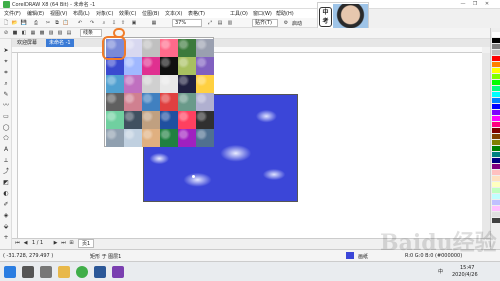 Image resolution: width=500 pixels, height=281 pixels. I want to click on menu-text: 文本(X), so click(173, 13).